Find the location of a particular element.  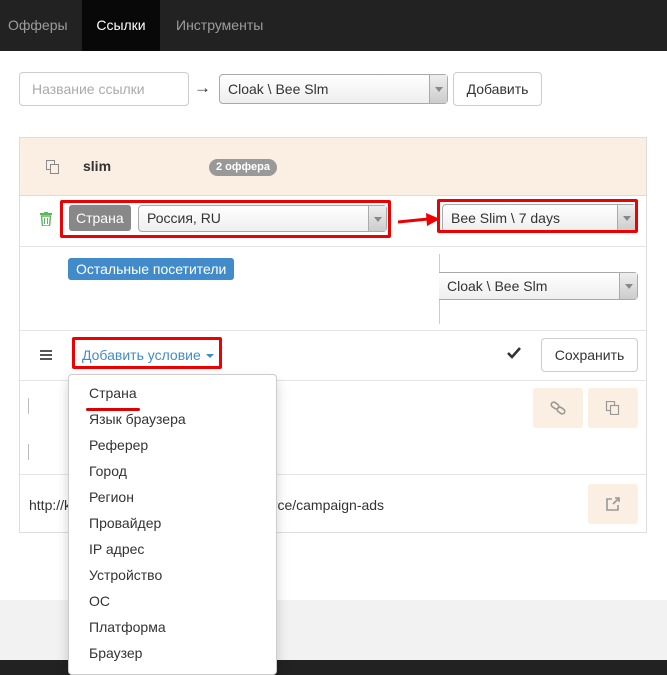

add-condition-toggle: Добавить условие is located at coordinates (148, 355).